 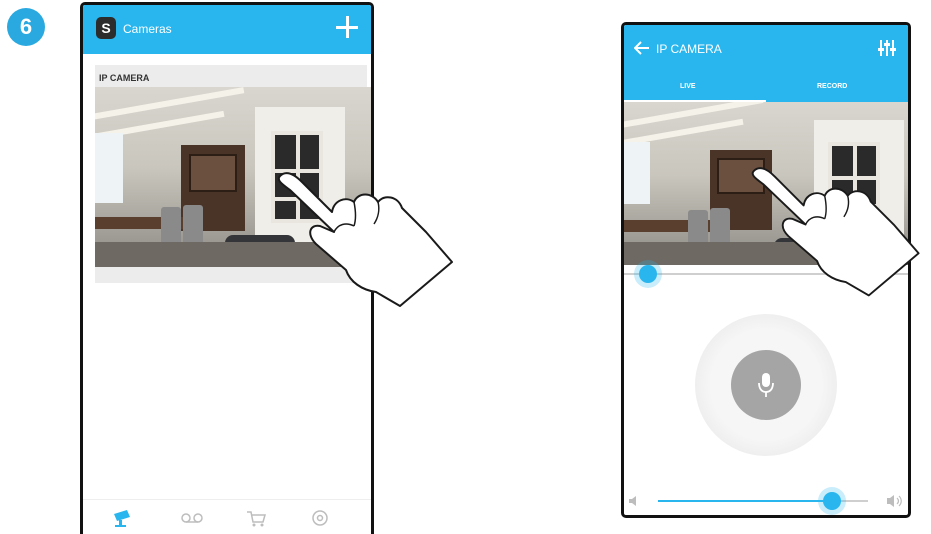 What do you see at coordinates (688, 86) in the screenshot?
I see `tab-live: LIVE` at bounding box center [688, 86].